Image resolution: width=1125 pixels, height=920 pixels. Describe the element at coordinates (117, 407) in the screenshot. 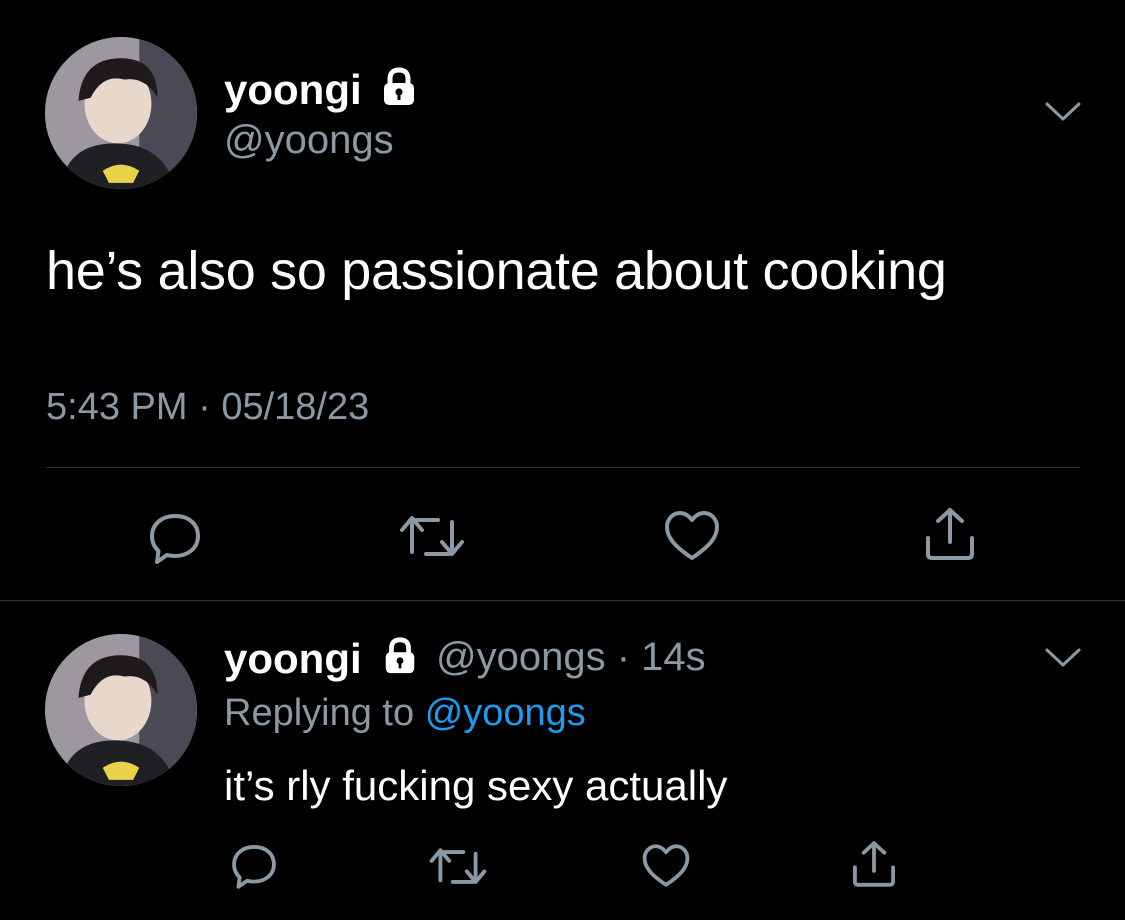

I see `tweet-time: 5:43 PM` at that location.